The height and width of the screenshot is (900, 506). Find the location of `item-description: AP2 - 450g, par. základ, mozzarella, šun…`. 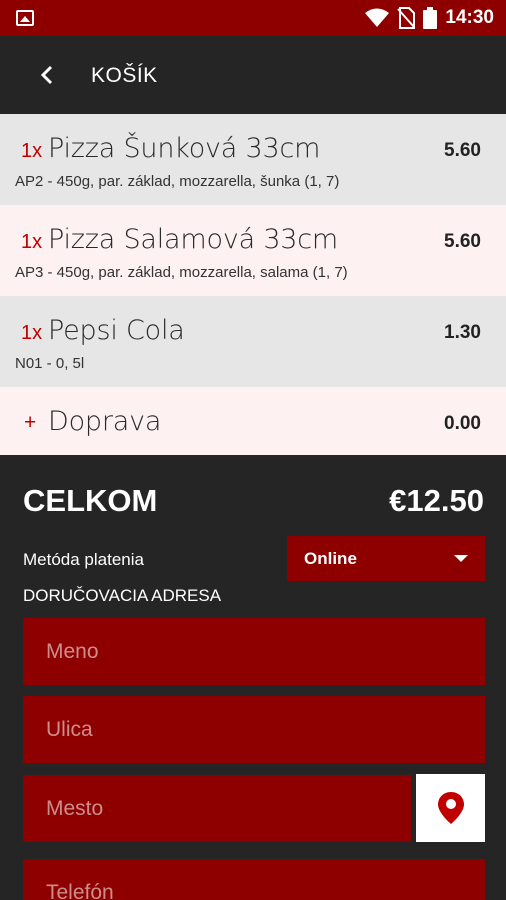

item-description: AP2 - 450g, par. základ, mozzarella, šun… is located at coordinates (177, 181).